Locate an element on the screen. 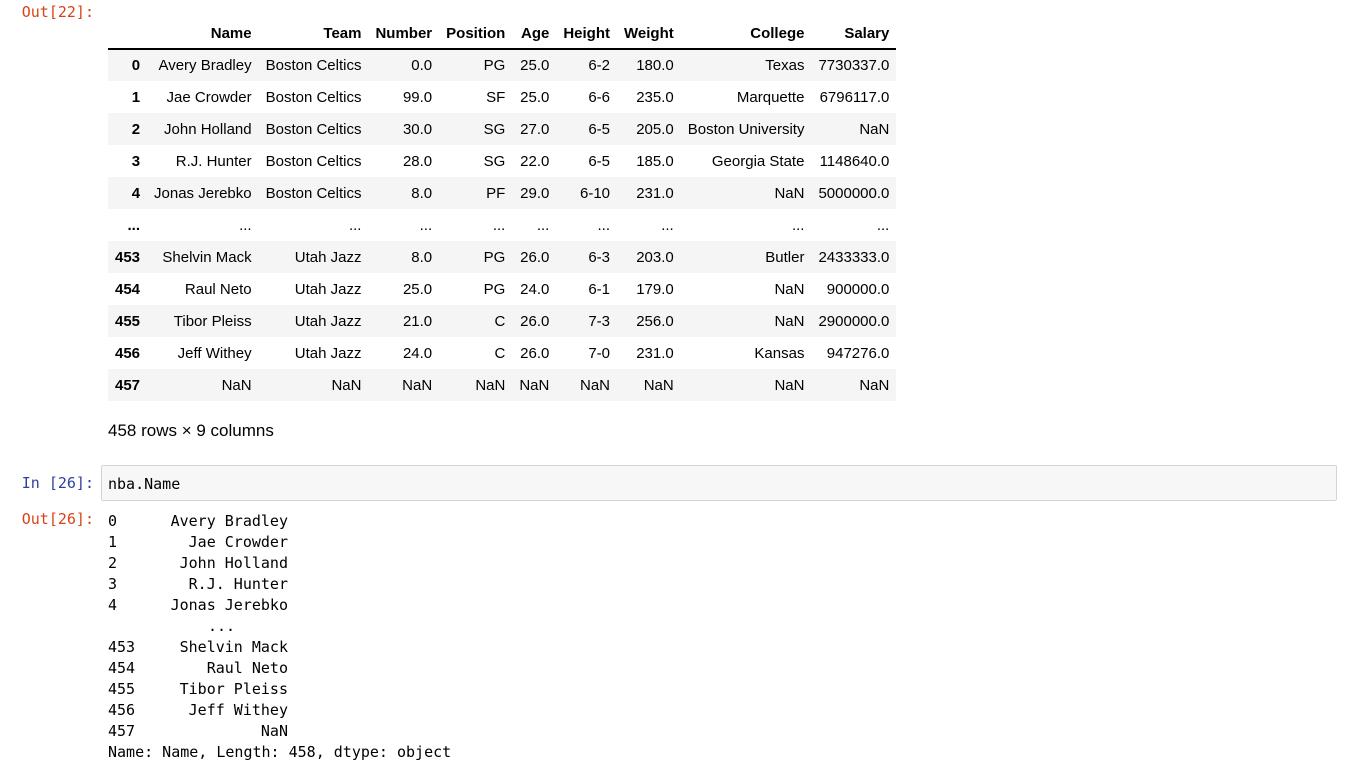 Image resolution: width=1347 pixels, height=765 pixels. table-cell: Georgia State is located at coordinates (758, 161).